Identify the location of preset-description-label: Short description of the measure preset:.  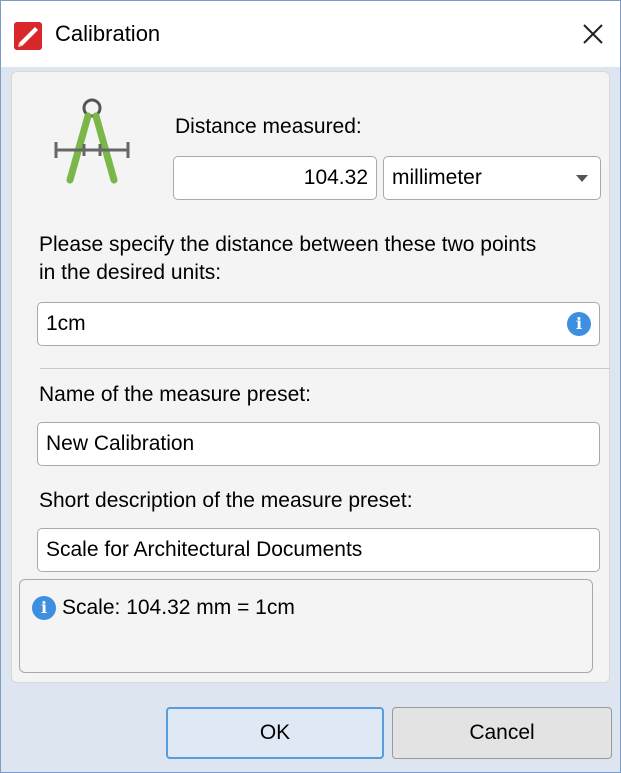
(226, 500).